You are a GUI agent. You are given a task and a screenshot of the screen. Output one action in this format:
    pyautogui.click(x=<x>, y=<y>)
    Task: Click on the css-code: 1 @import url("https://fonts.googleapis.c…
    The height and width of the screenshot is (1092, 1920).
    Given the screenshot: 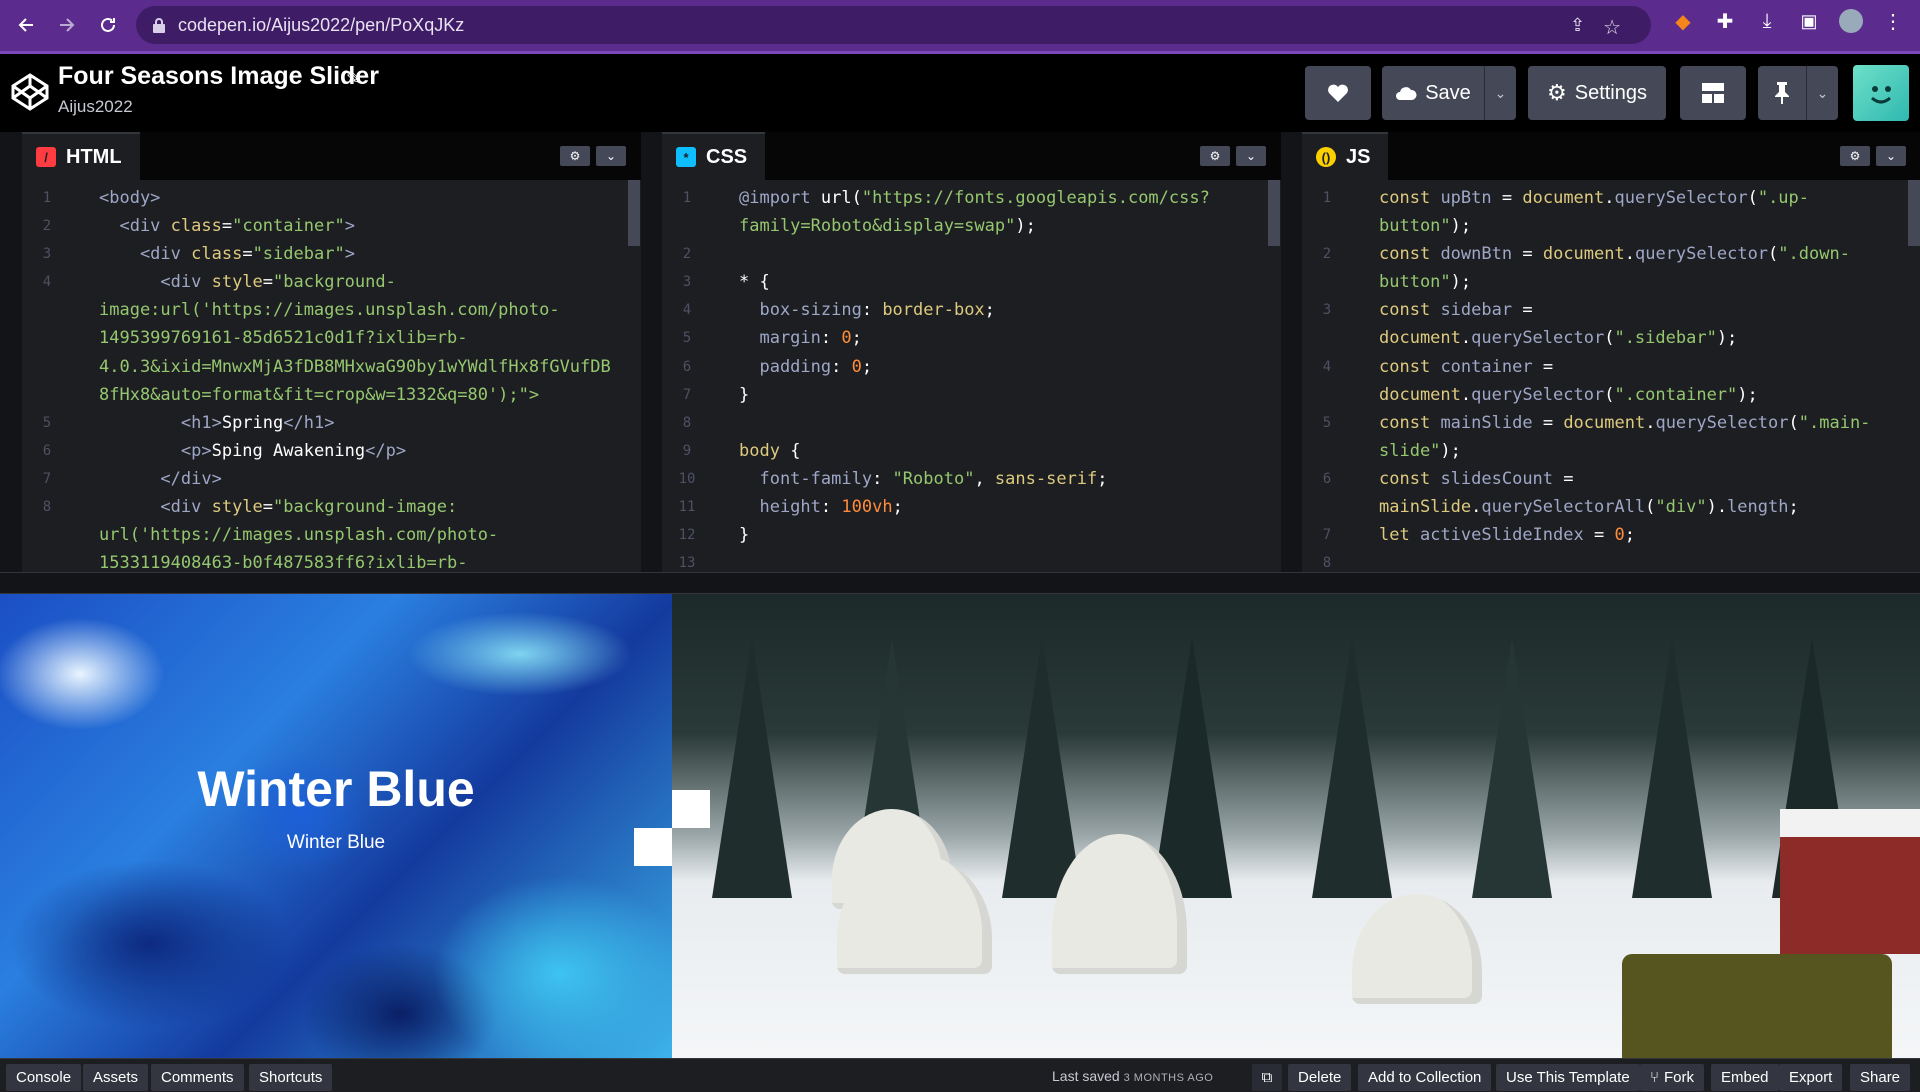 What is the action you would take?
    pyautogui.click(x=971, y=376)
    